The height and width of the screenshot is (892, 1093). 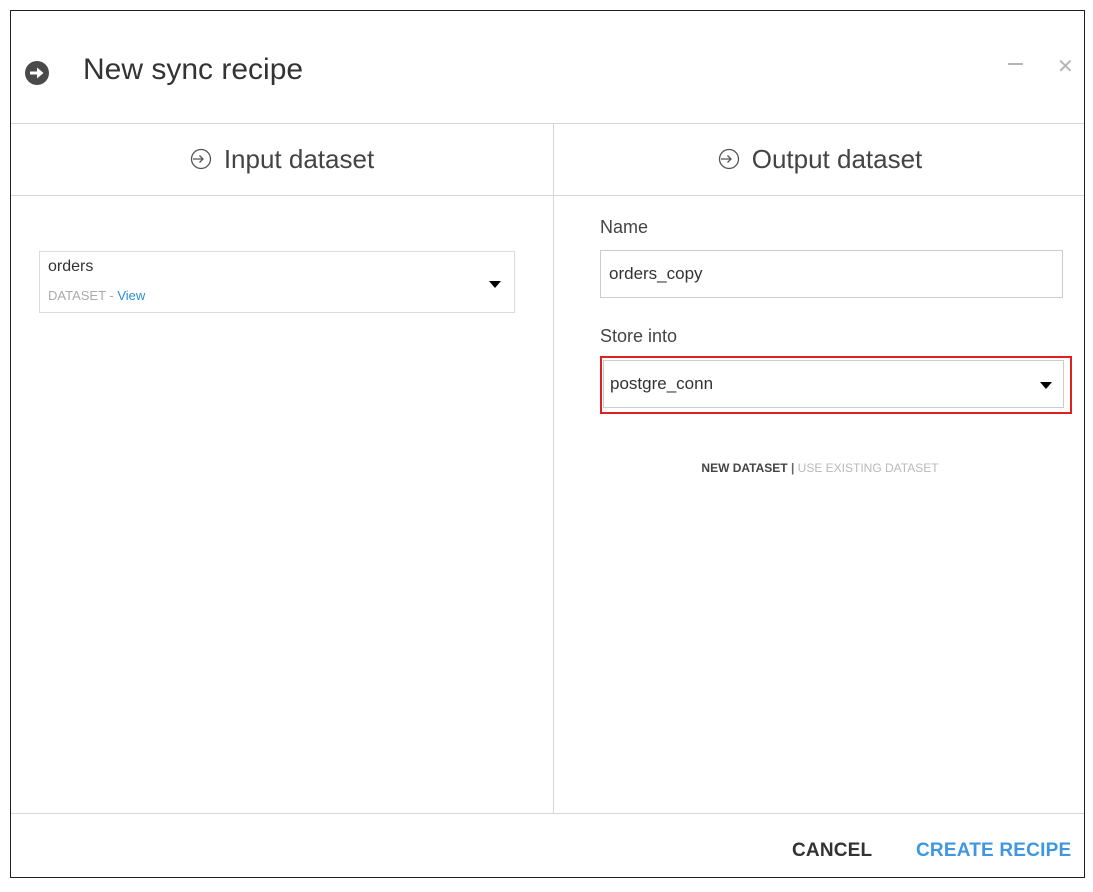 I want to click on dataset-type-label: DATASET, so click(x=77, y=295).